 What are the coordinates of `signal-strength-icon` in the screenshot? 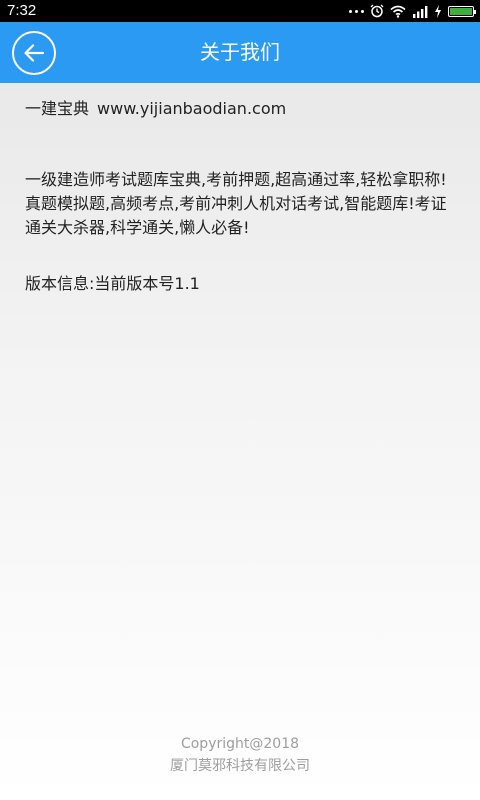 It's located at (420, 11).